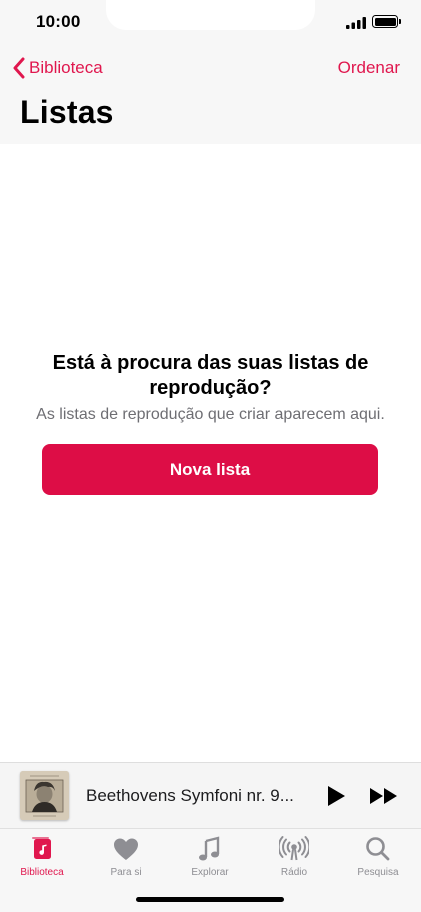 Image resolution: width=421 pixels, height=912 pixels. I want to click on status-time: 10:00, so click(58, 21).